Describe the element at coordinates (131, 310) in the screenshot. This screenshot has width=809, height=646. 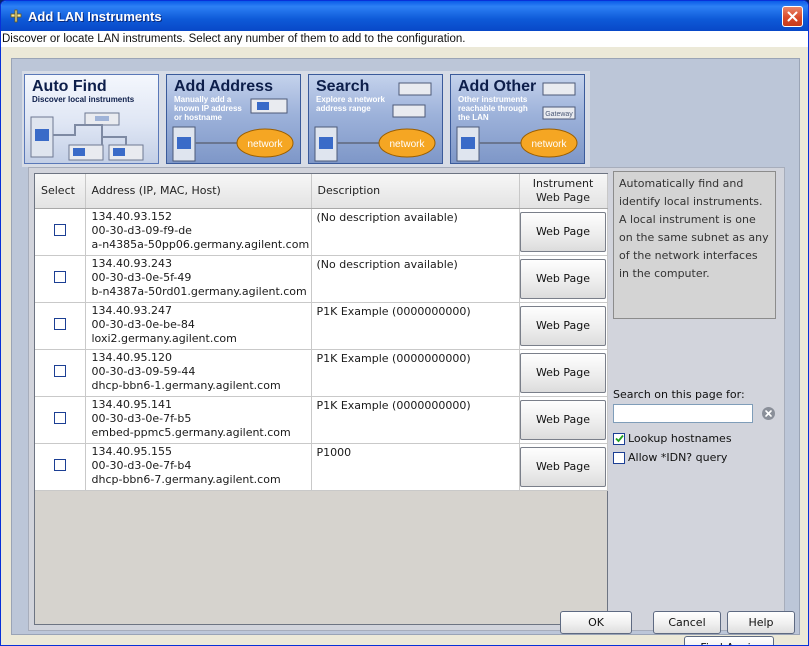
I see `ip-address: 134.40.93.247` at that location.